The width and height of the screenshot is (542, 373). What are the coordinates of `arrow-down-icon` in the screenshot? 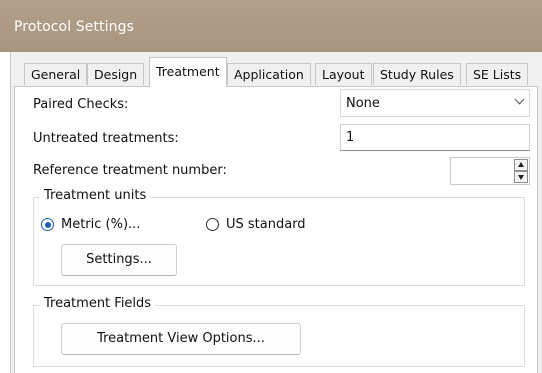 It's located at (521, 177).